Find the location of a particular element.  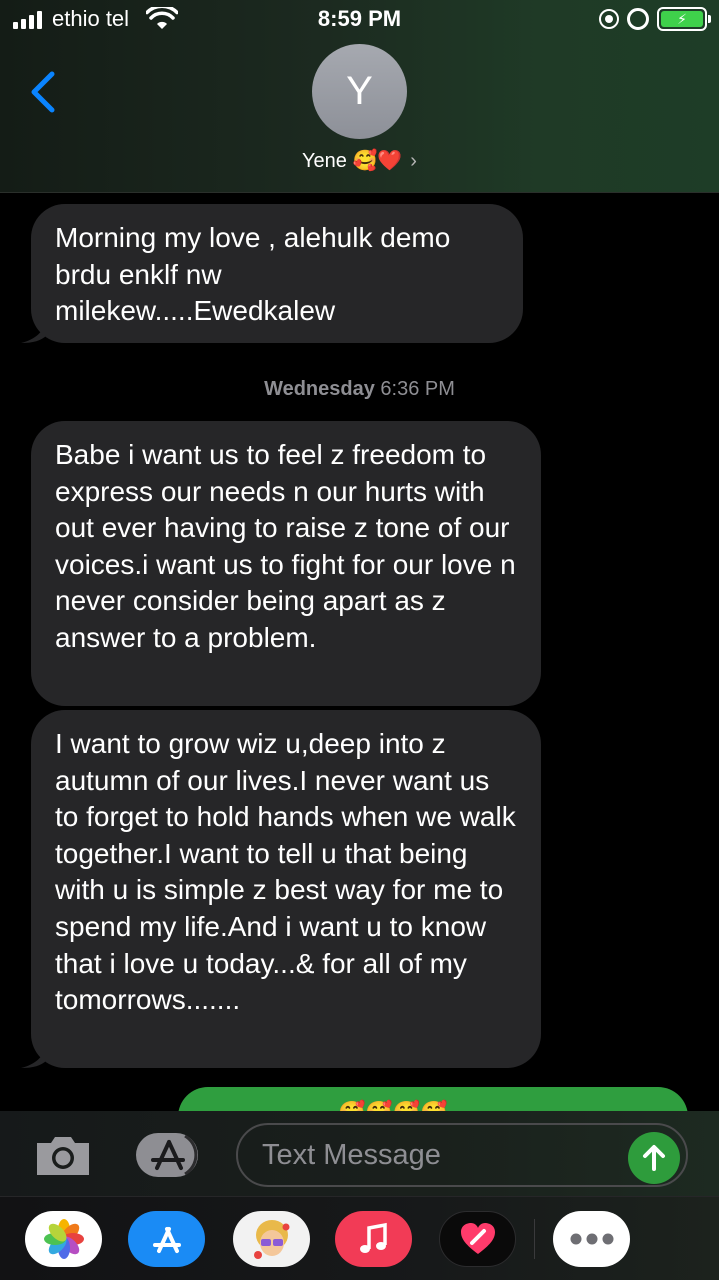

contact-avatar: Y is located at coordinates (359, 91).